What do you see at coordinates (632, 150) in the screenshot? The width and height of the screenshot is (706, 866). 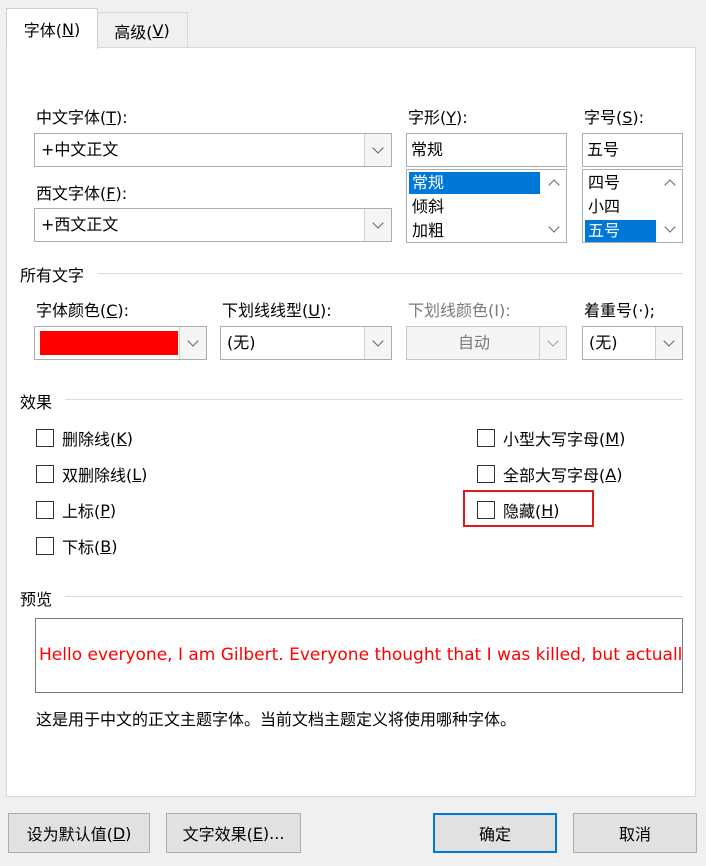 I see `font-size-input: 五号` at bounding box center [632, 150].